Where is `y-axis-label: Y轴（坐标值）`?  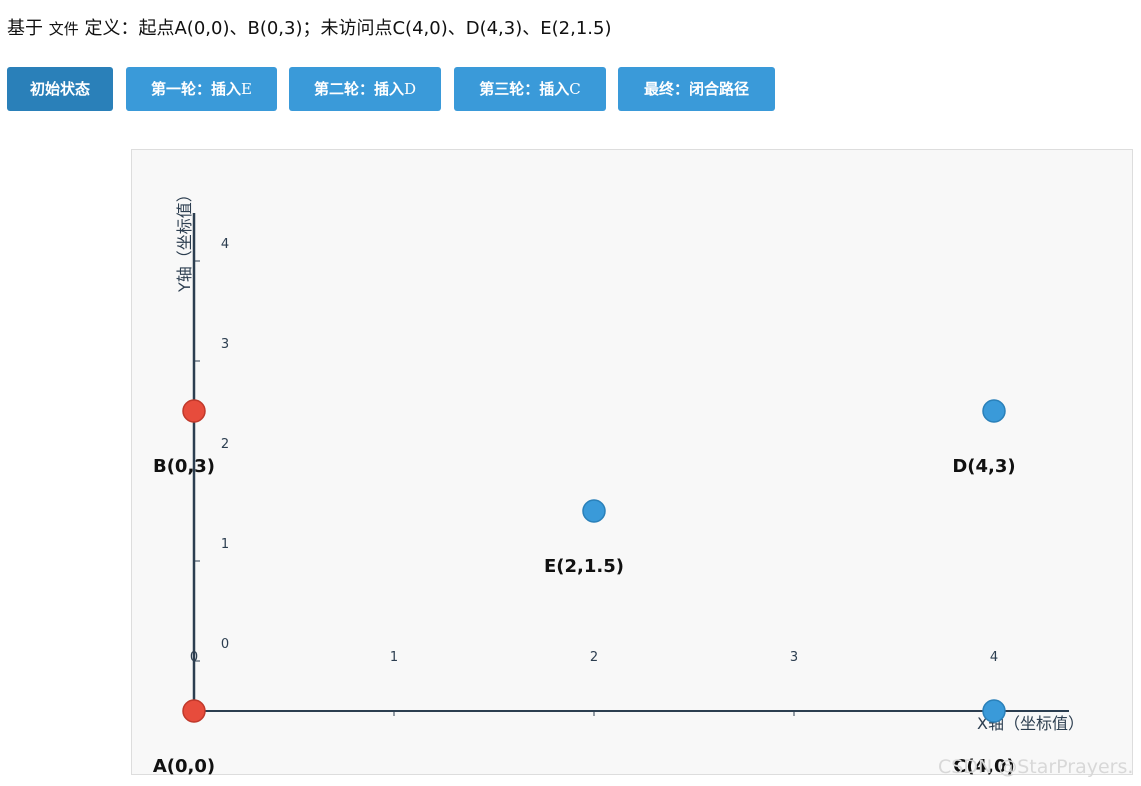 y-axis-label: Y轴（坐标值） is located at coordinates (184, 239).